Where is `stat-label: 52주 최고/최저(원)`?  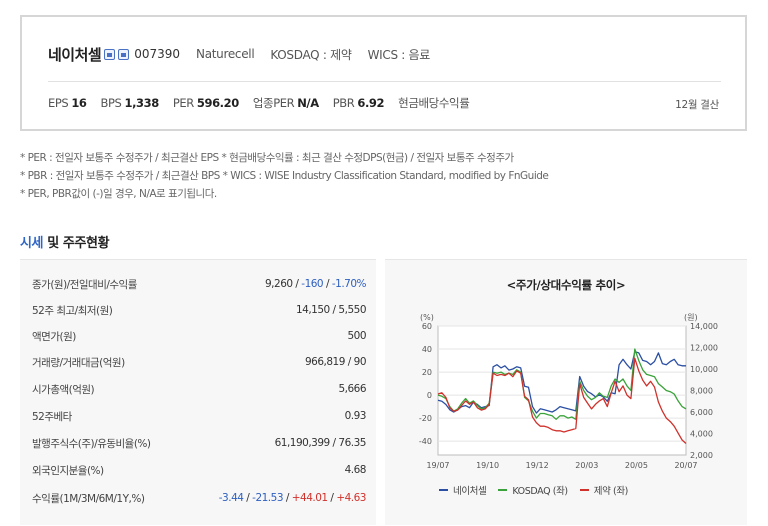 stat-label: 52주 최고/최저(원) is located at coordinates (72, 310).